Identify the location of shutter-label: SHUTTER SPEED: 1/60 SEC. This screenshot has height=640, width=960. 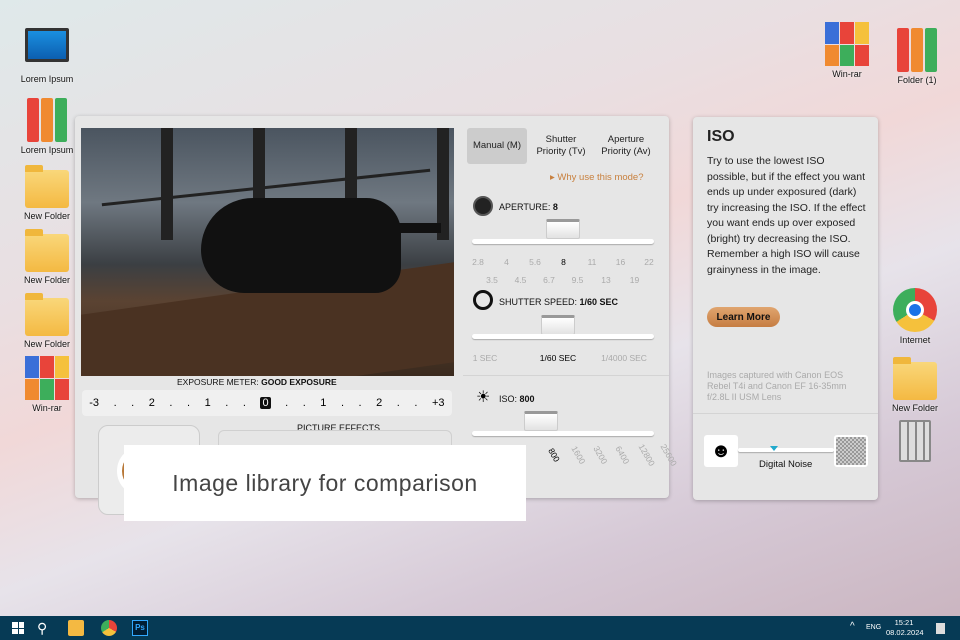
(559, 302).